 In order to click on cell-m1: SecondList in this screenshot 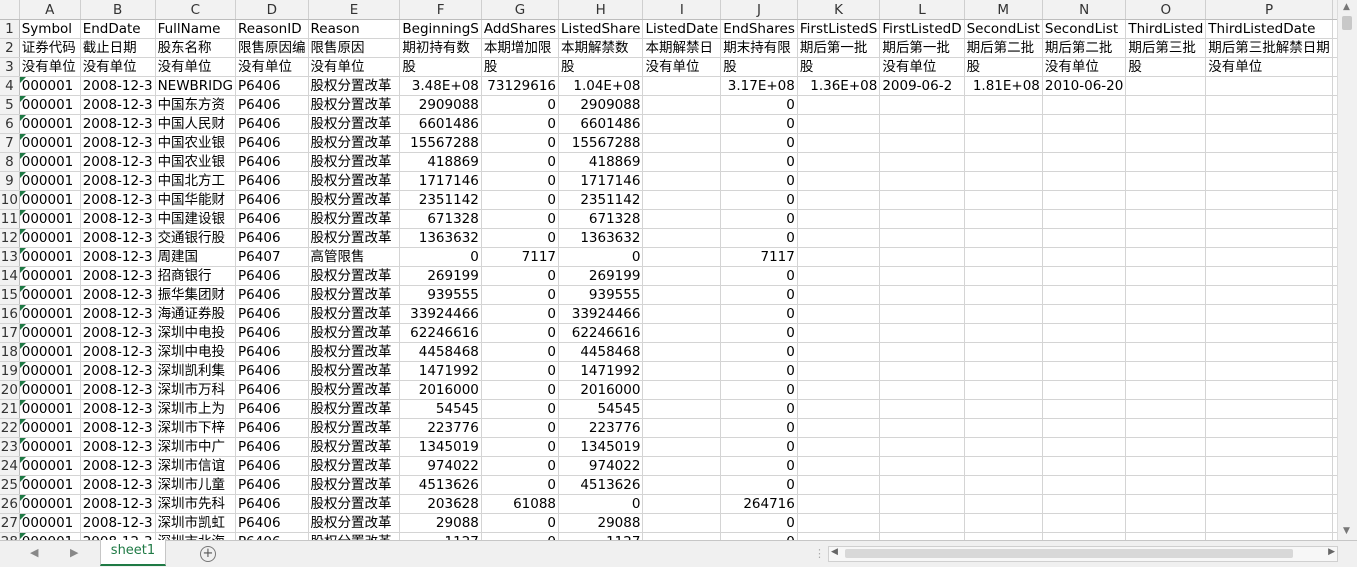, I will do `click(1003, 29)`.